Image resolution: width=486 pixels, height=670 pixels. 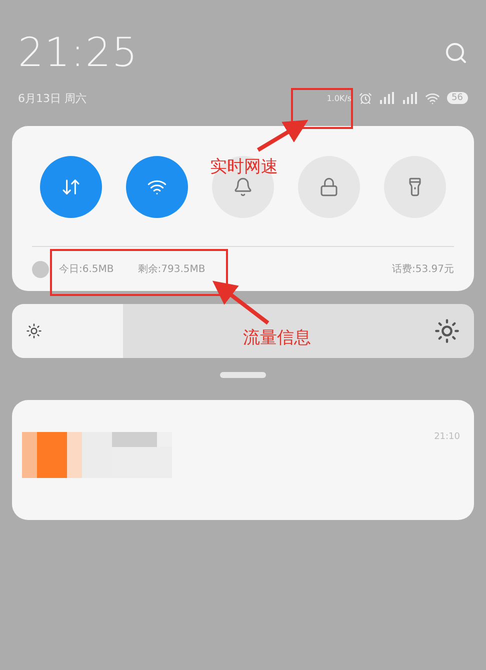 What do you see at coordinates (71, 187) in the screenshot?
I see `data-icon` at bounding box center [71, 187].